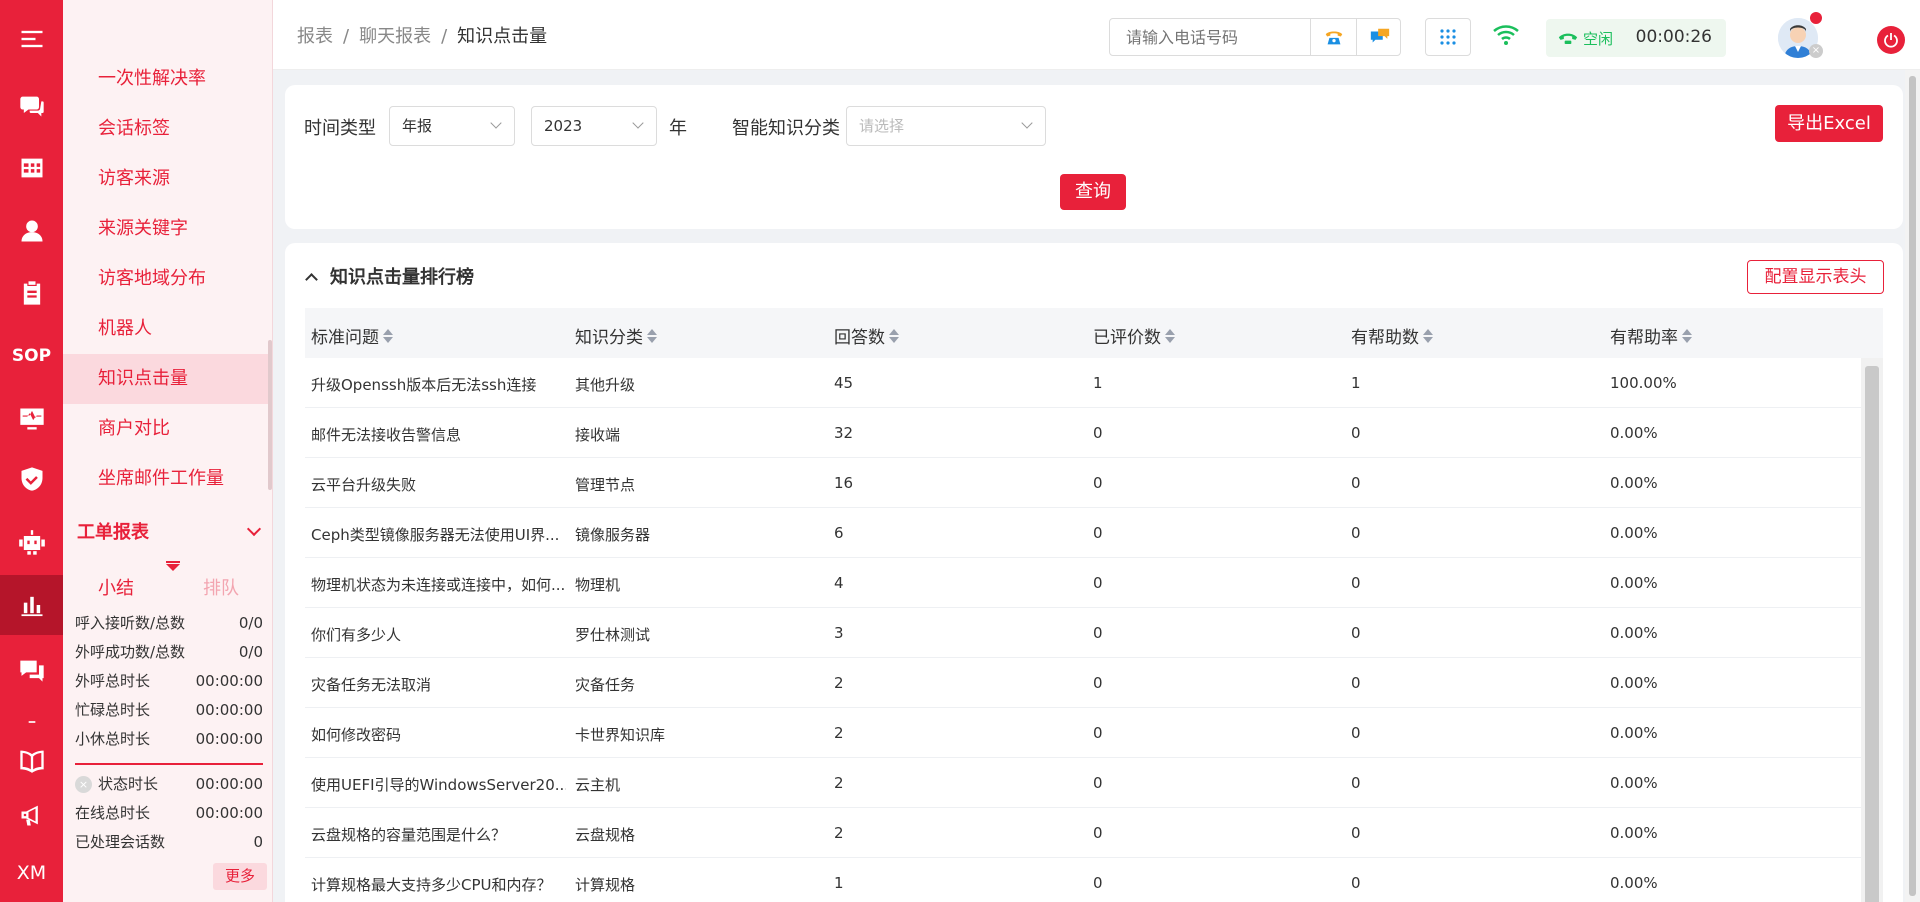  Describe the element at coordinates (882, 126) in the screenshot. I see `select-placeholder: 请选择` at that location.